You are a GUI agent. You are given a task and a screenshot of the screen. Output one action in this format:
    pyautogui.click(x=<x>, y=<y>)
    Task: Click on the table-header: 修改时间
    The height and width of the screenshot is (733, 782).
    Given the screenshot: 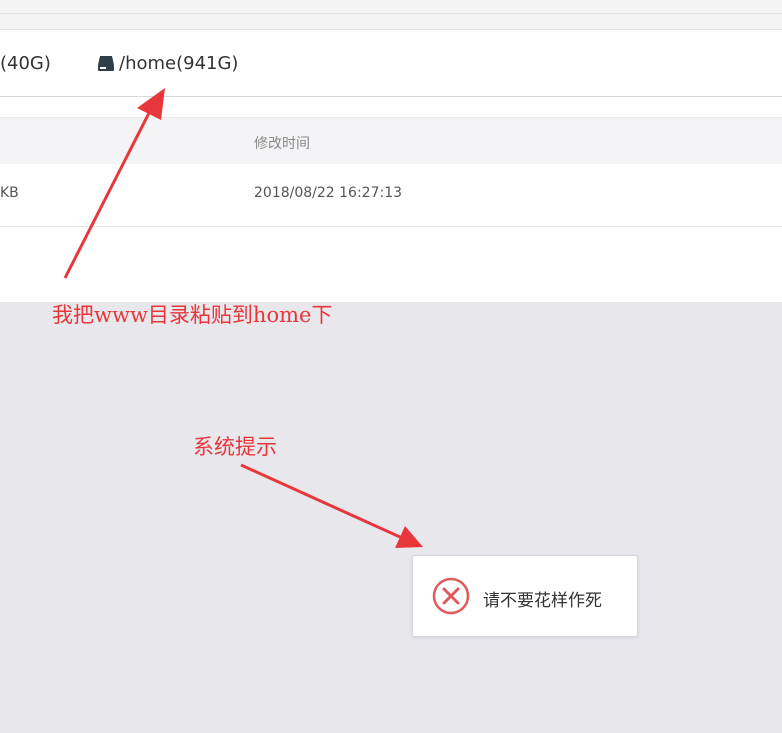 What is the action you would take?
    pyautogui.click(x=391, y=141)
    